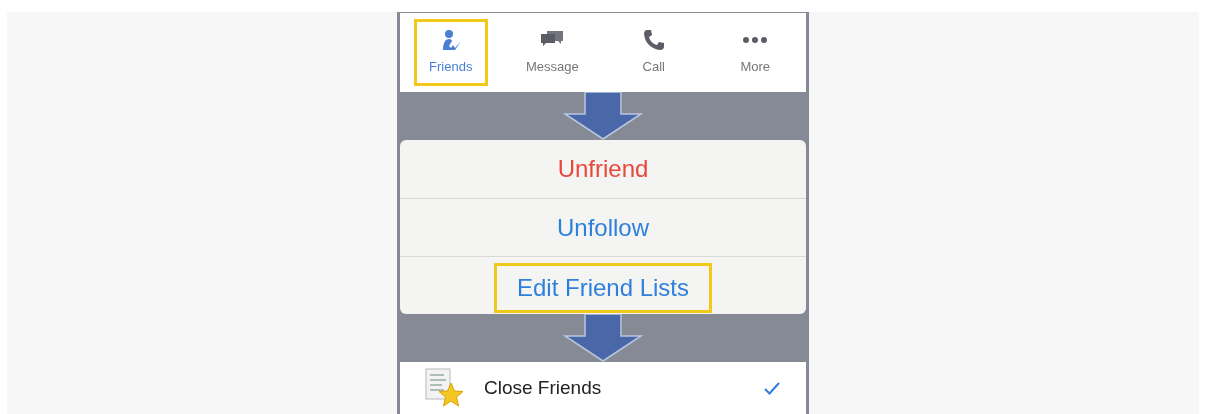 Image resolution: width=1206 pixels, height=414 pixels. I want to click on list-row: Close Friends, so click(603, 388).